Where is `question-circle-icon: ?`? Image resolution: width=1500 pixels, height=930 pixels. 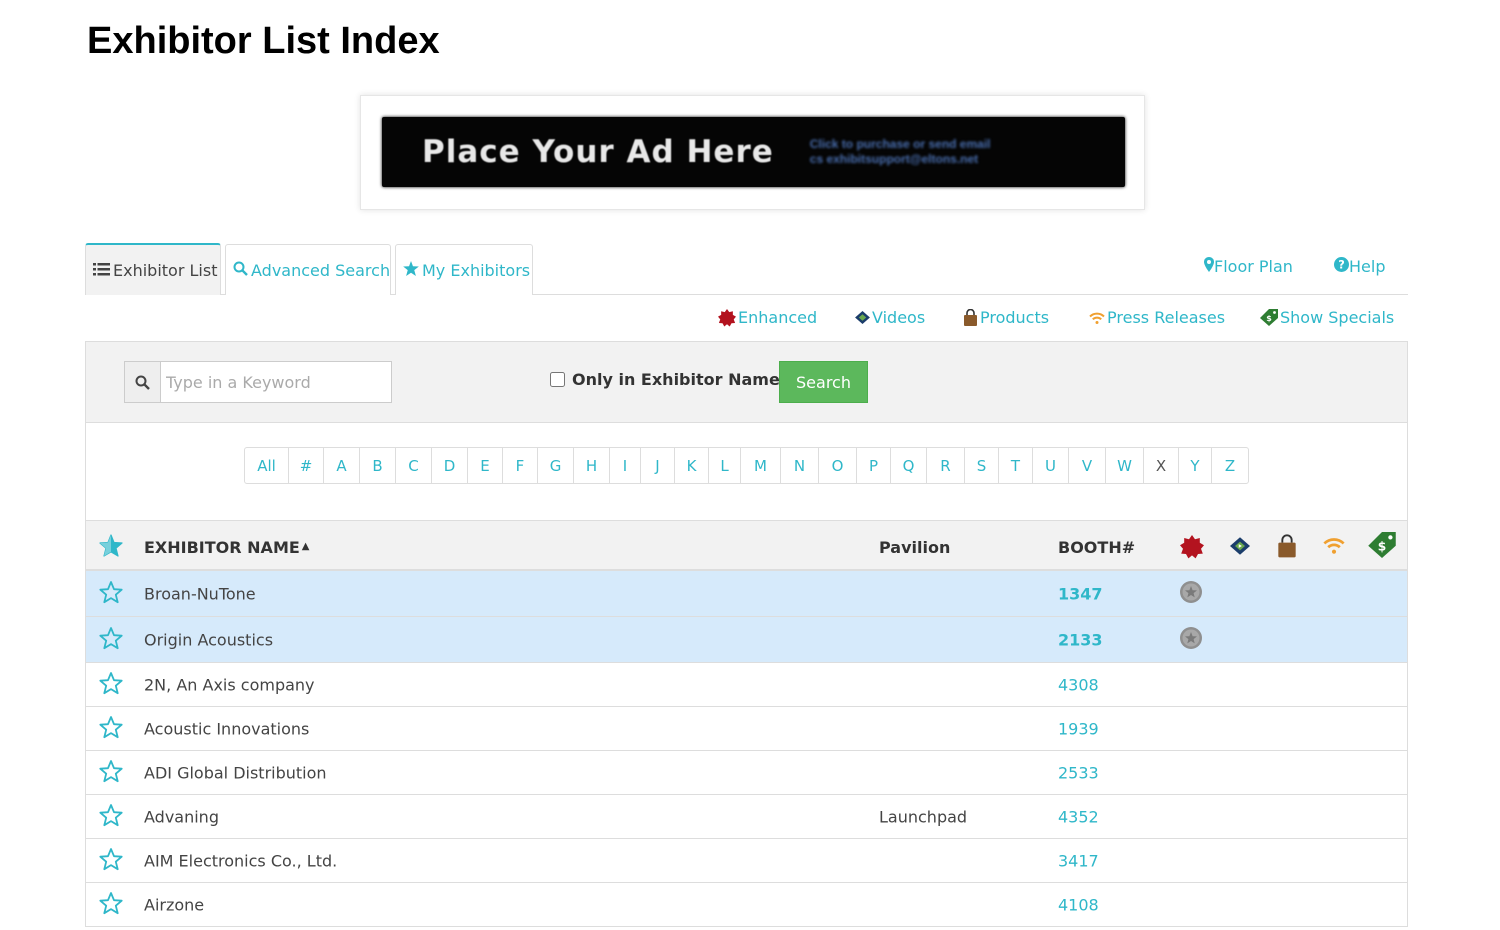
question-circle-icon: ? is located at coordinates (1341, 266).